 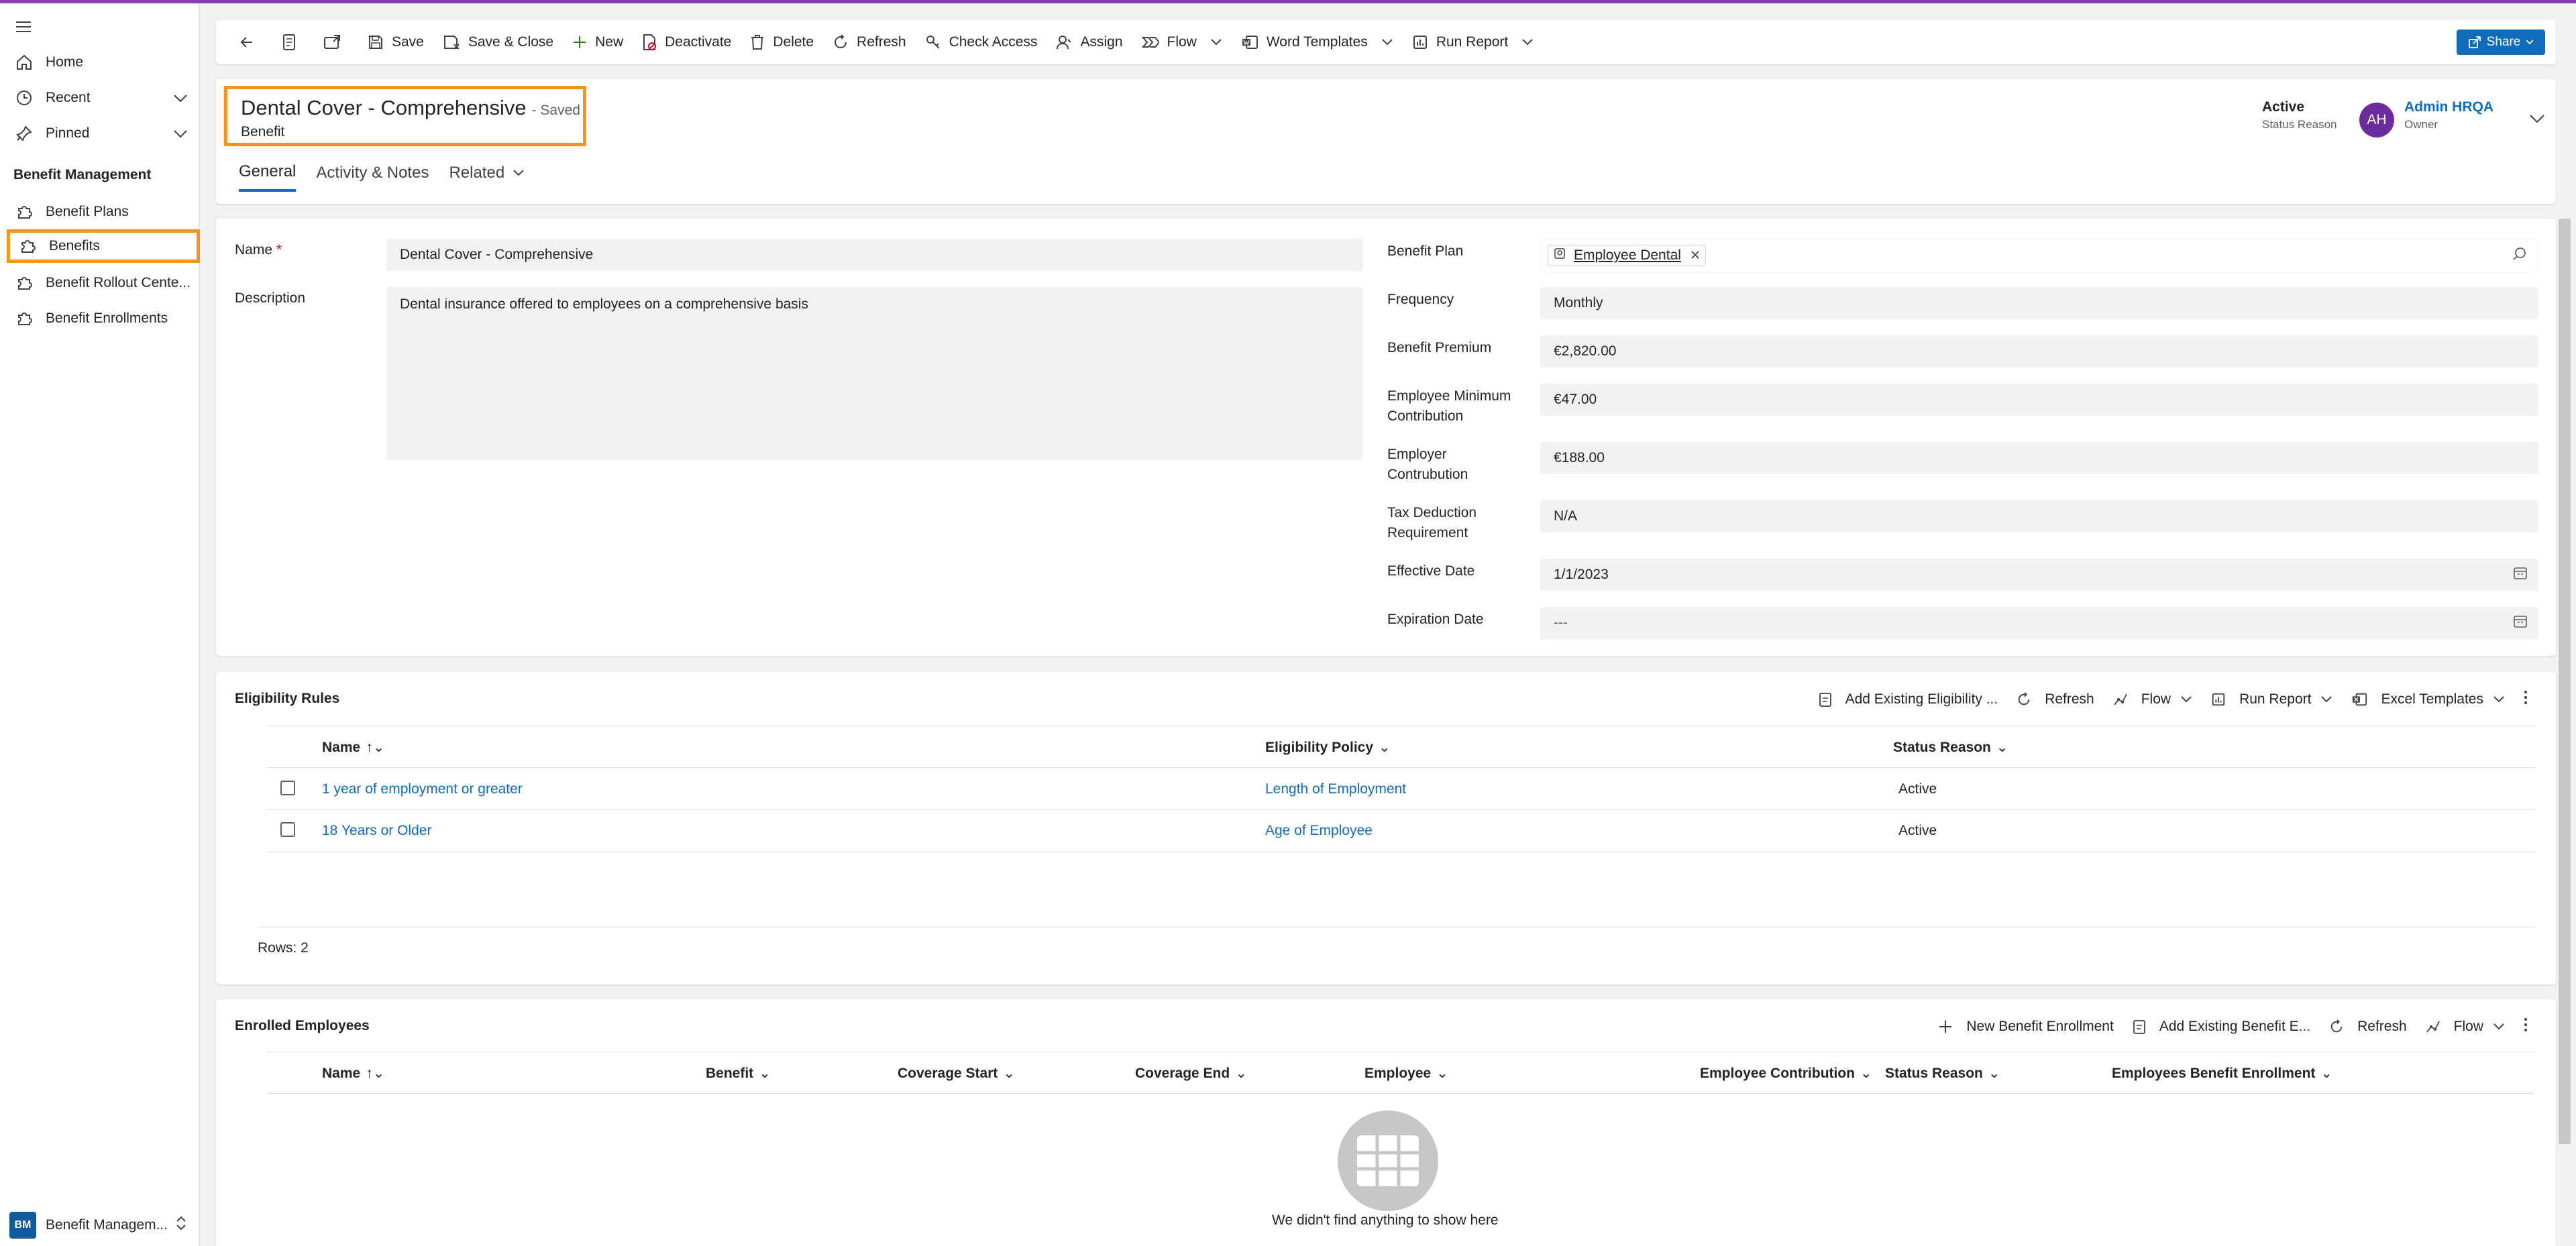 What do you see at coordinates (2565, 681) in the screenshot?
I see `page-scrollbar` at bounding box center [2565, 681].